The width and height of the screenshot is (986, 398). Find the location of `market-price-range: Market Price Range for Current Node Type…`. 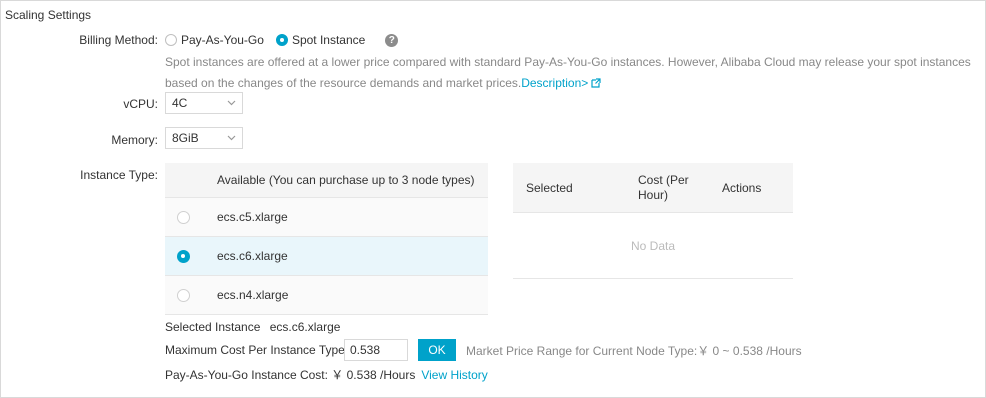

market-price-range: Market Price Range for Current Node Type… is located at coordinates (634, 351).